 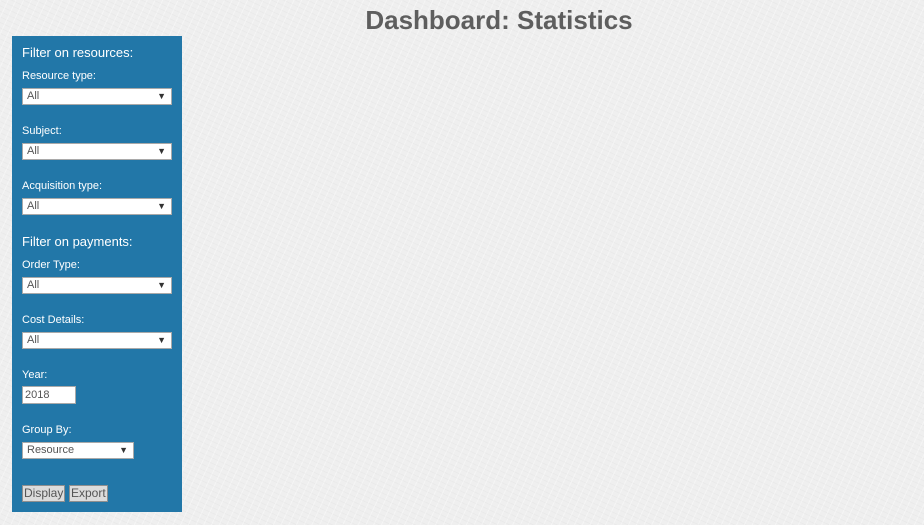 I want to click on resource-type-select: All ▼, so click(x=97, y=96).